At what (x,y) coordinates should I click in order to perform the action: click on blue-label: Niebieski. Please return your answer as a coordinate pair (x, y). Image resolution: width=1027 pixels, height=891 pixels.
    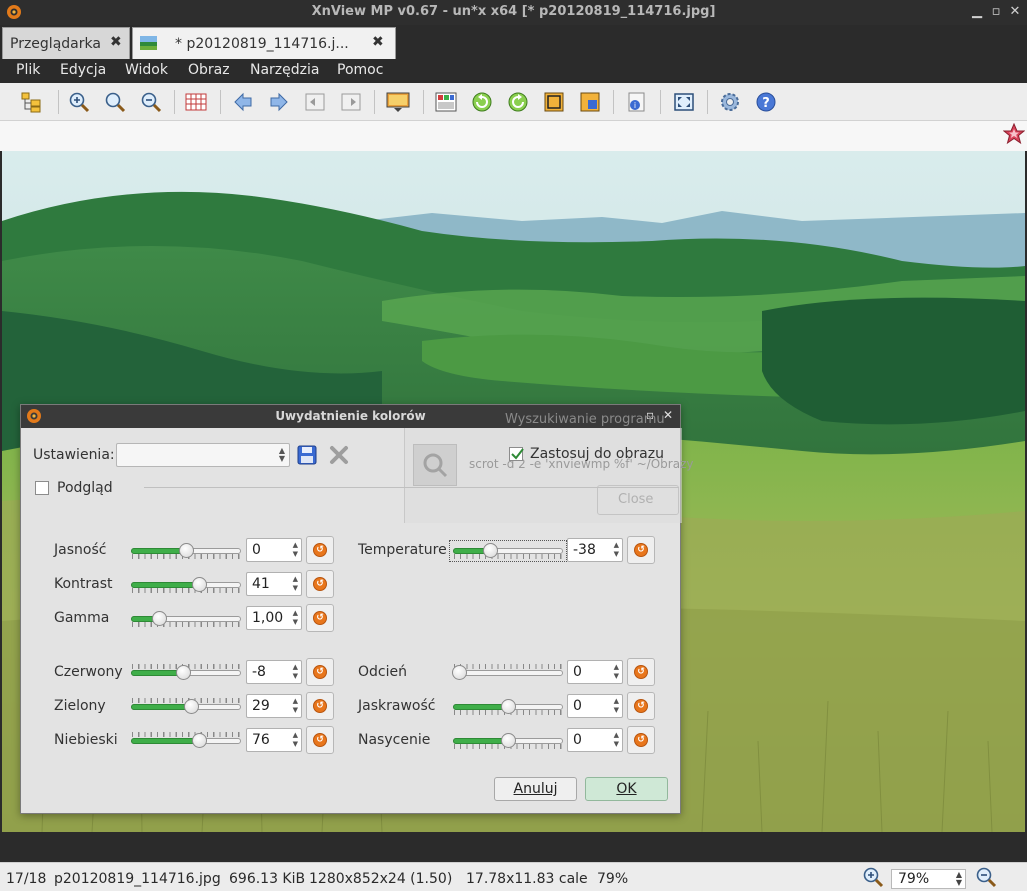
    Looking at the image, I should click on (86, 740).